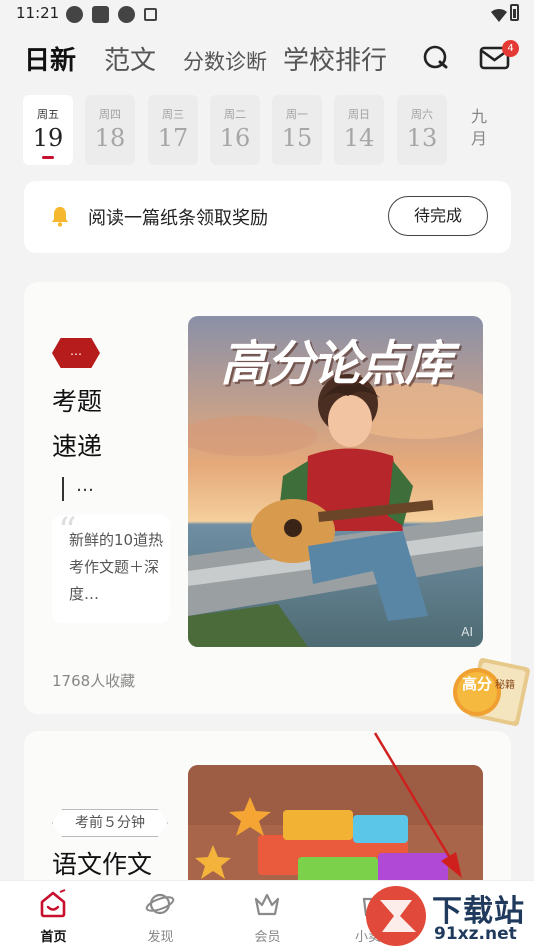 This screenshot has height=950, width=534. Describe the element at coordinates (267, 937) in the screenshot. I see `nav-label: 会员` at that location.